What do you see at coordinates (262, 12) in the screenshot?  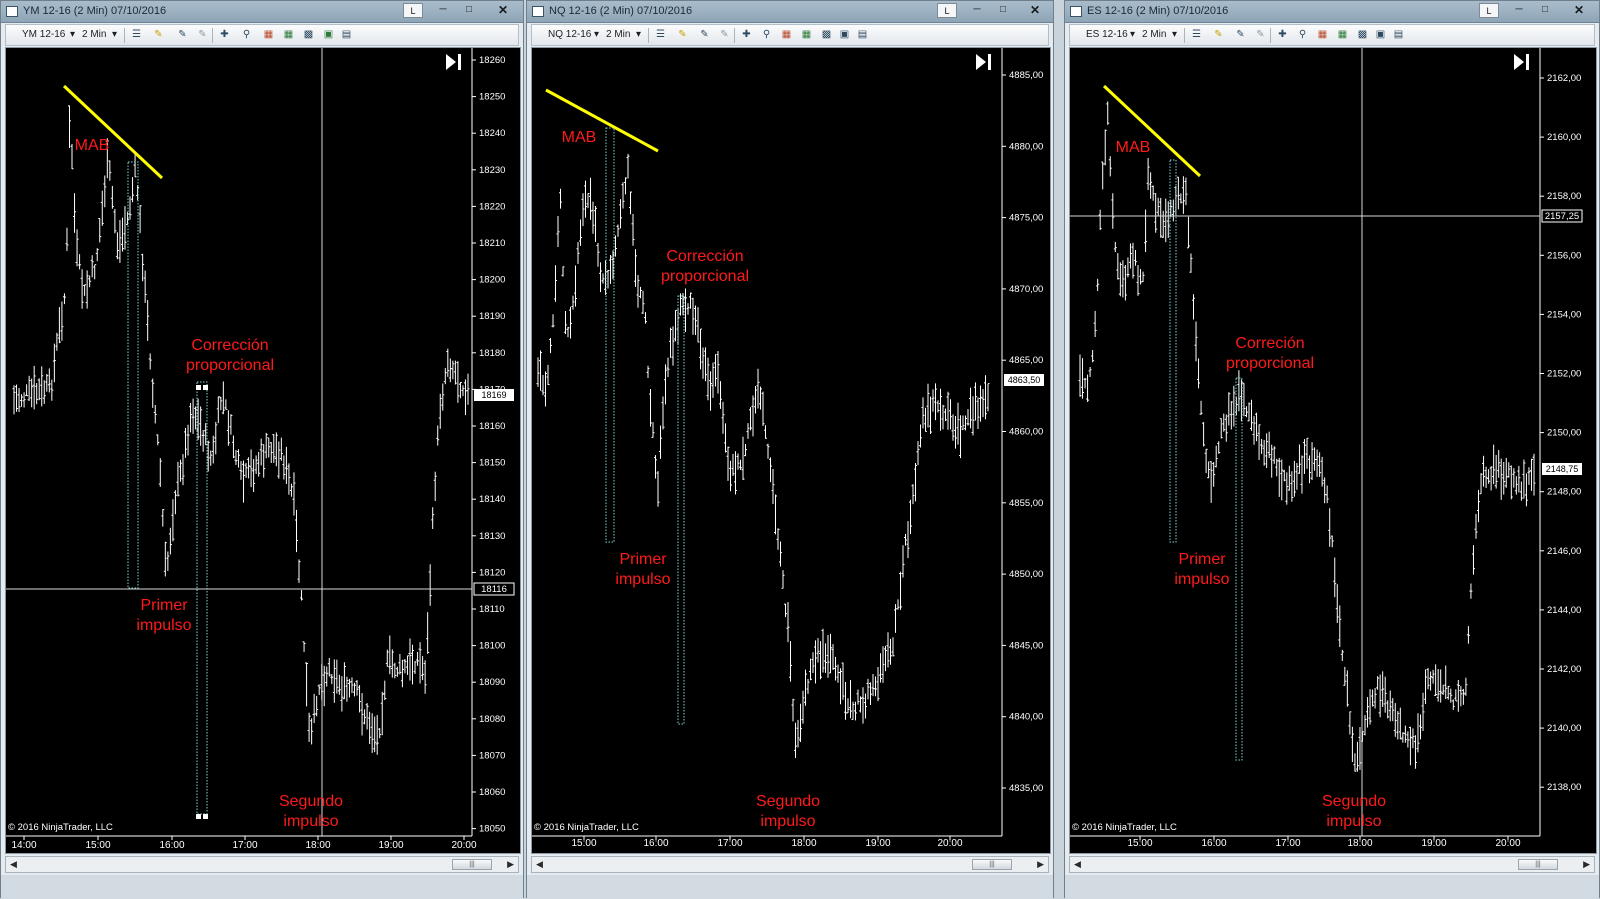 I see `title-bar: YM 12-16 (2 Min) 07/10/2016 L ─ □ ✕` at bounding box center [262, 12].